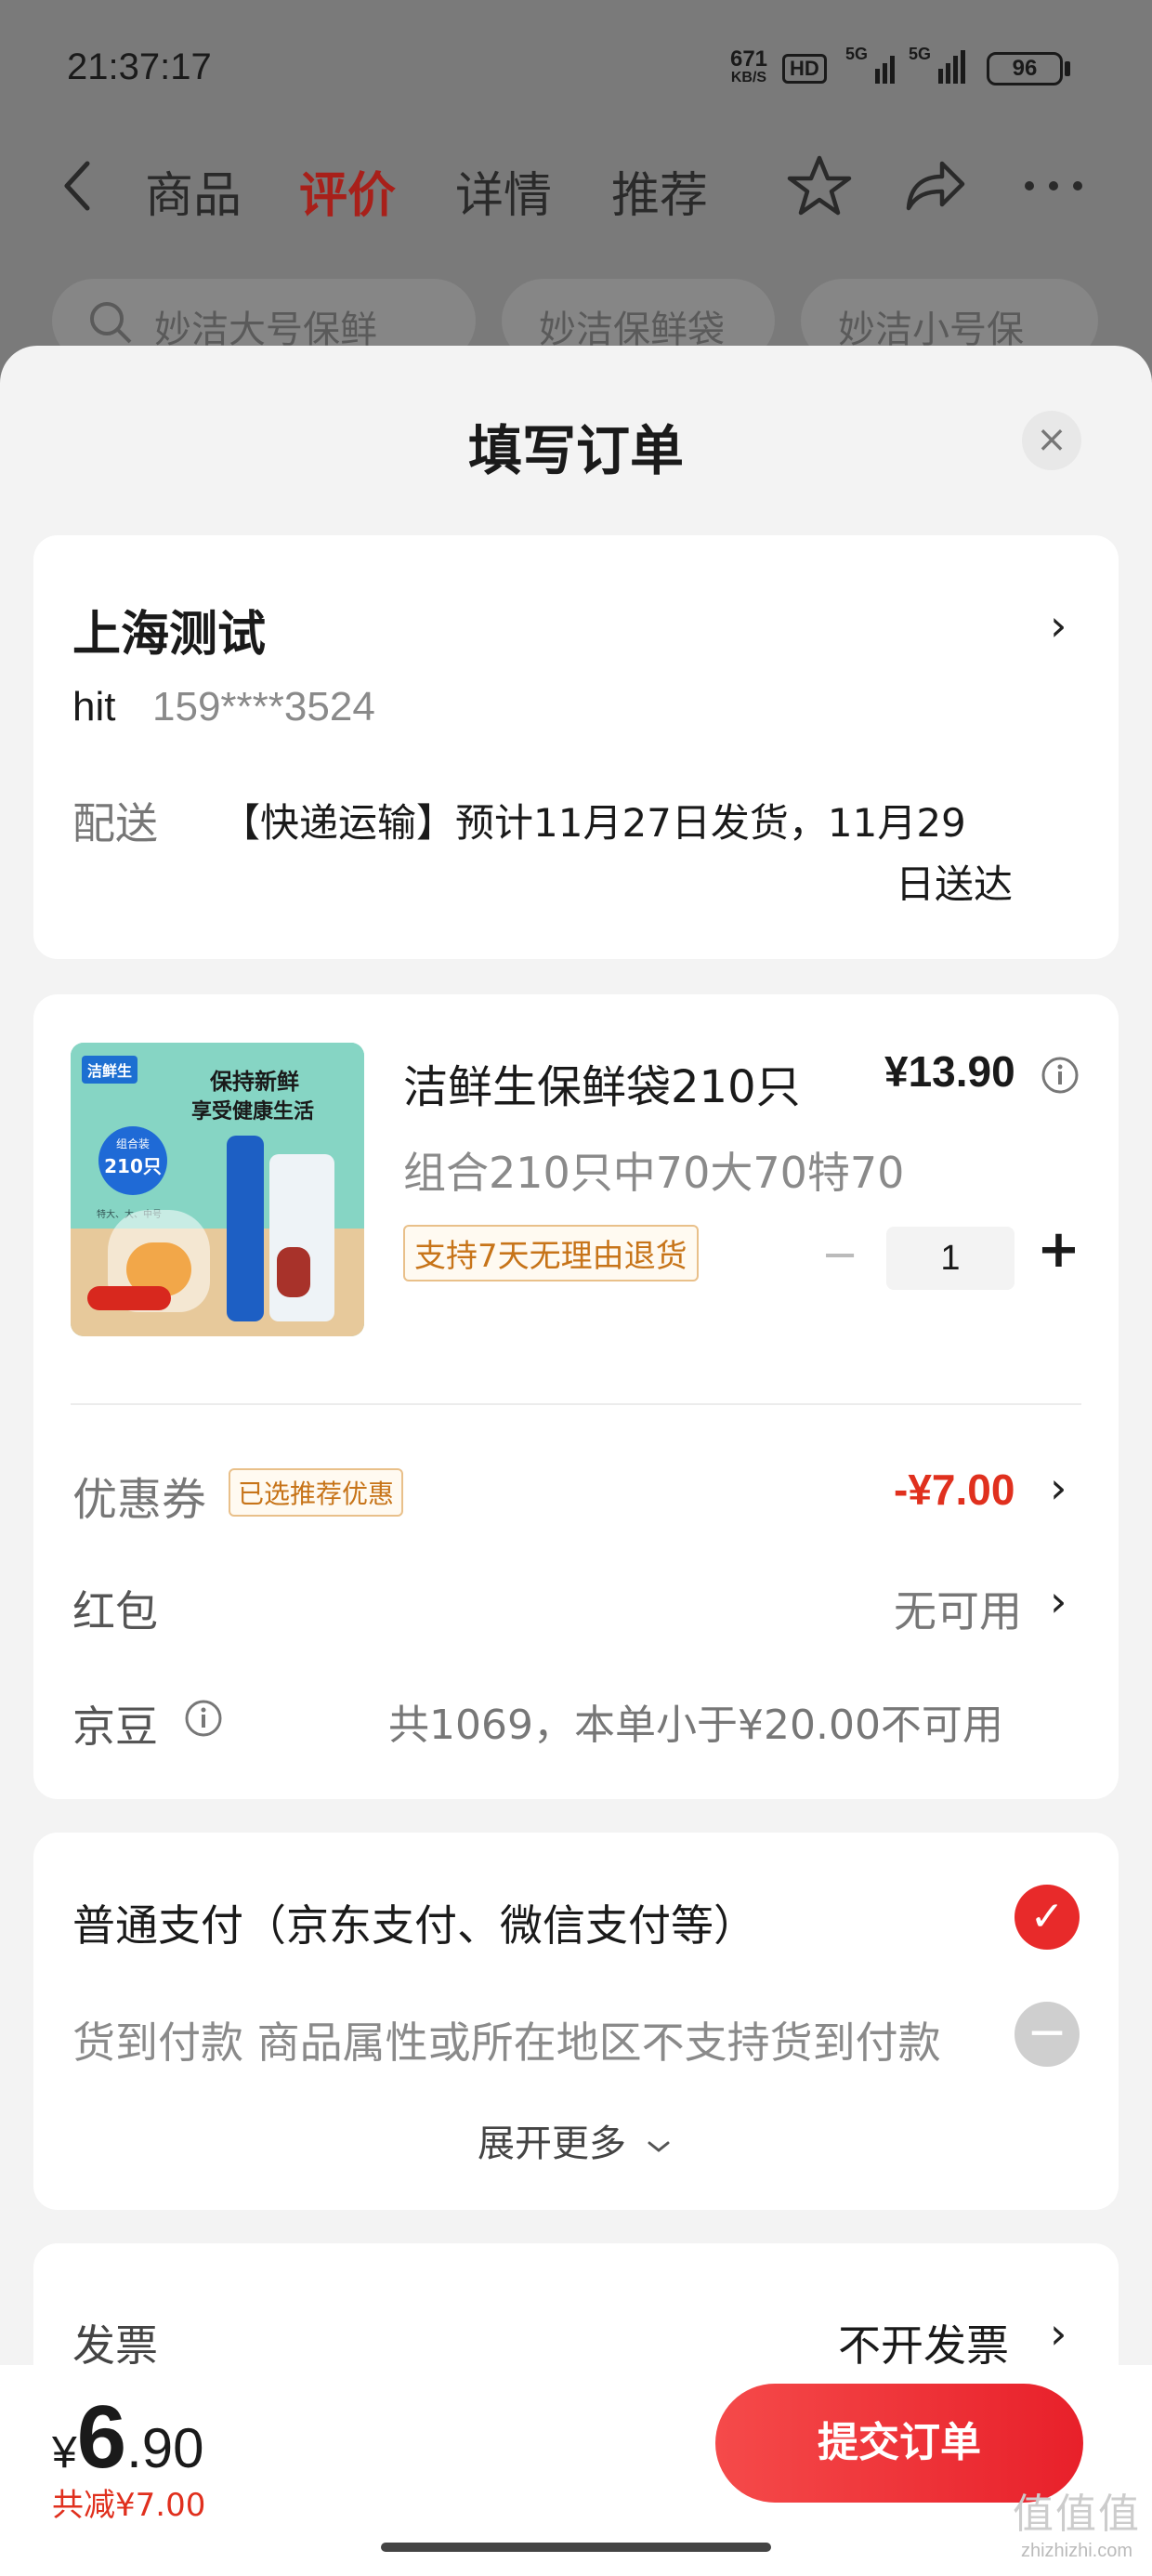 This screenshot has height=2576, width=1152. I want to click on product-headline-2: 享受健康生活, so click(253, 1112).